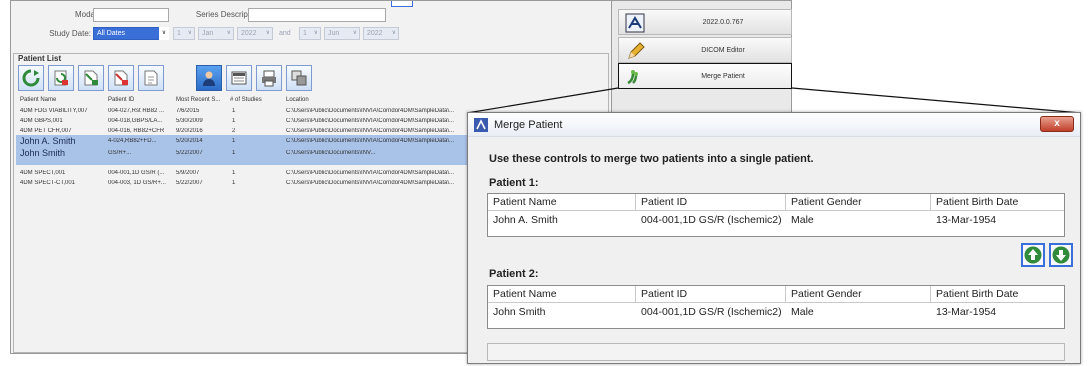  I want to click on patient-1-birth-date: 13-Mar-1954, so click(966, 220).